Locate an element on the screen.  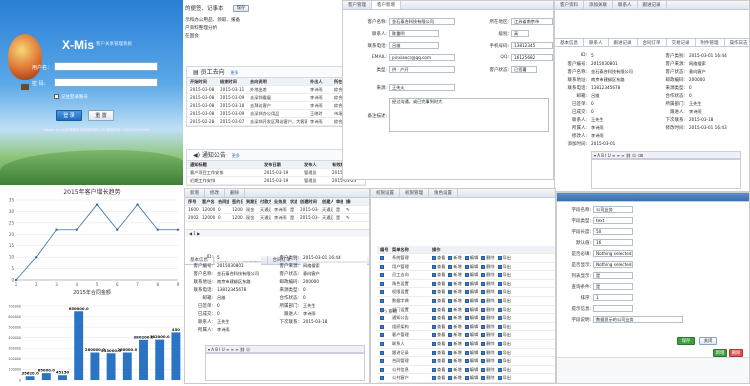
perm-row: 客户管理 查看 新增 编辑 删除 导出 is located at coordinates (466, 335).